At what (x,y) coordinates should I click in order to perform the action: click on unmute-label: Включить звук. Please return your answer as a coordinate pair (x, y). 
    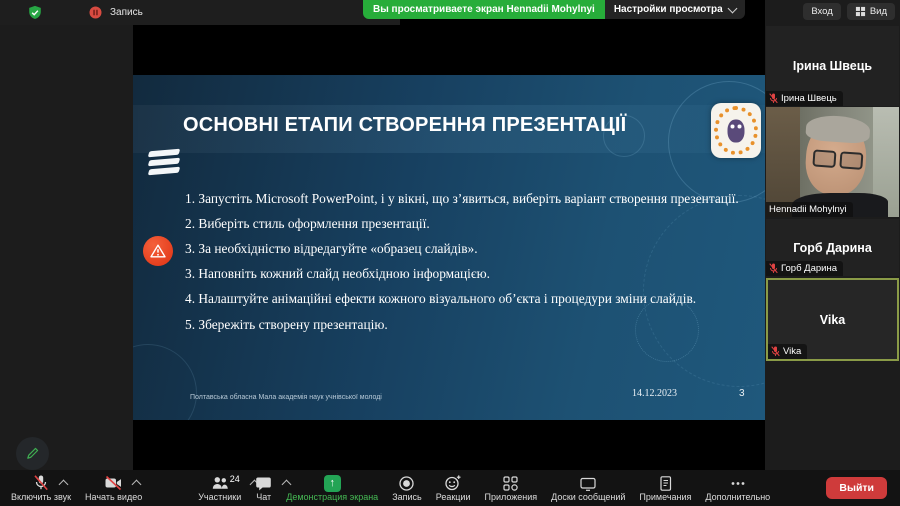
    Looking at the image, I should click on (41, 497).